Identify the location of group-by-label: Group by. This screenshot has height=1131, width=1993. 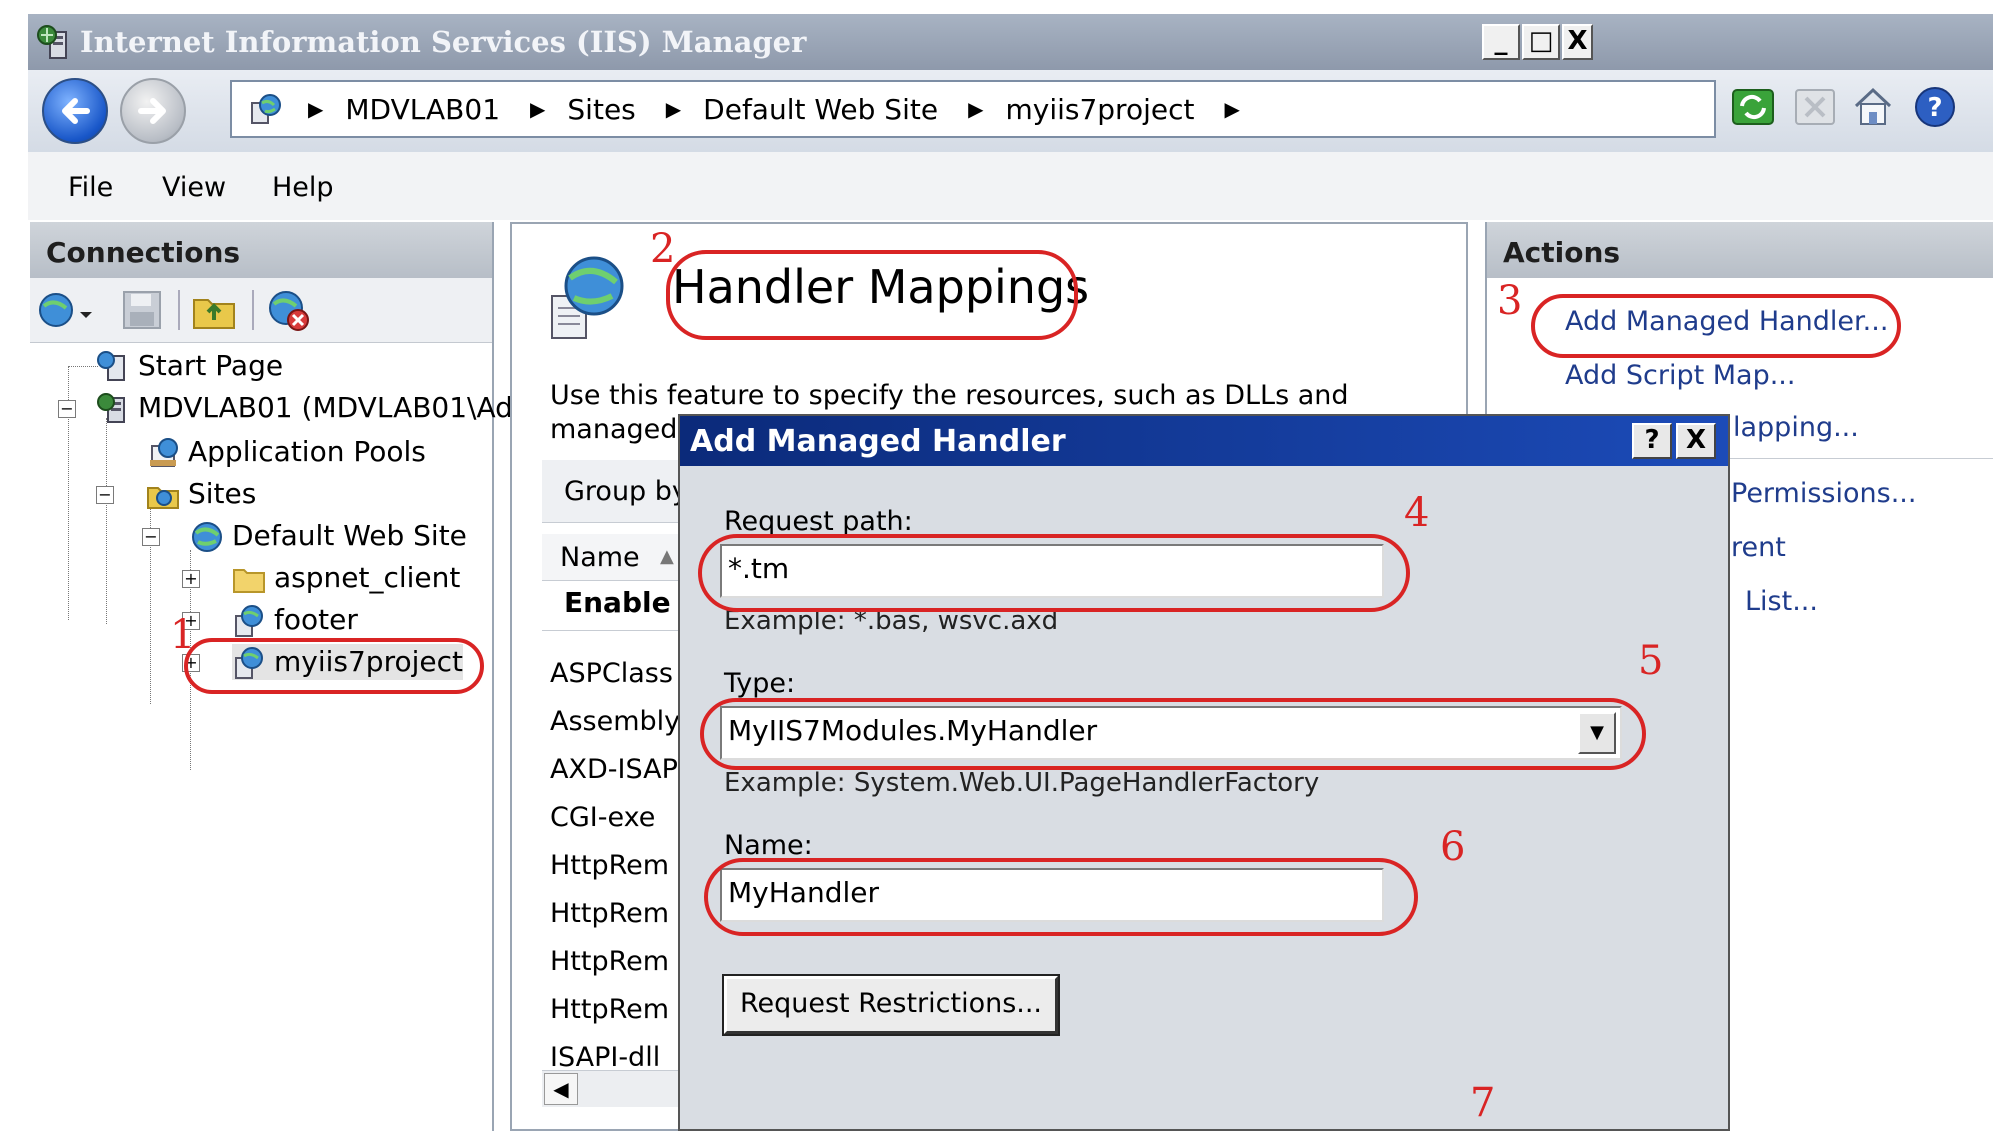
(626, 491).